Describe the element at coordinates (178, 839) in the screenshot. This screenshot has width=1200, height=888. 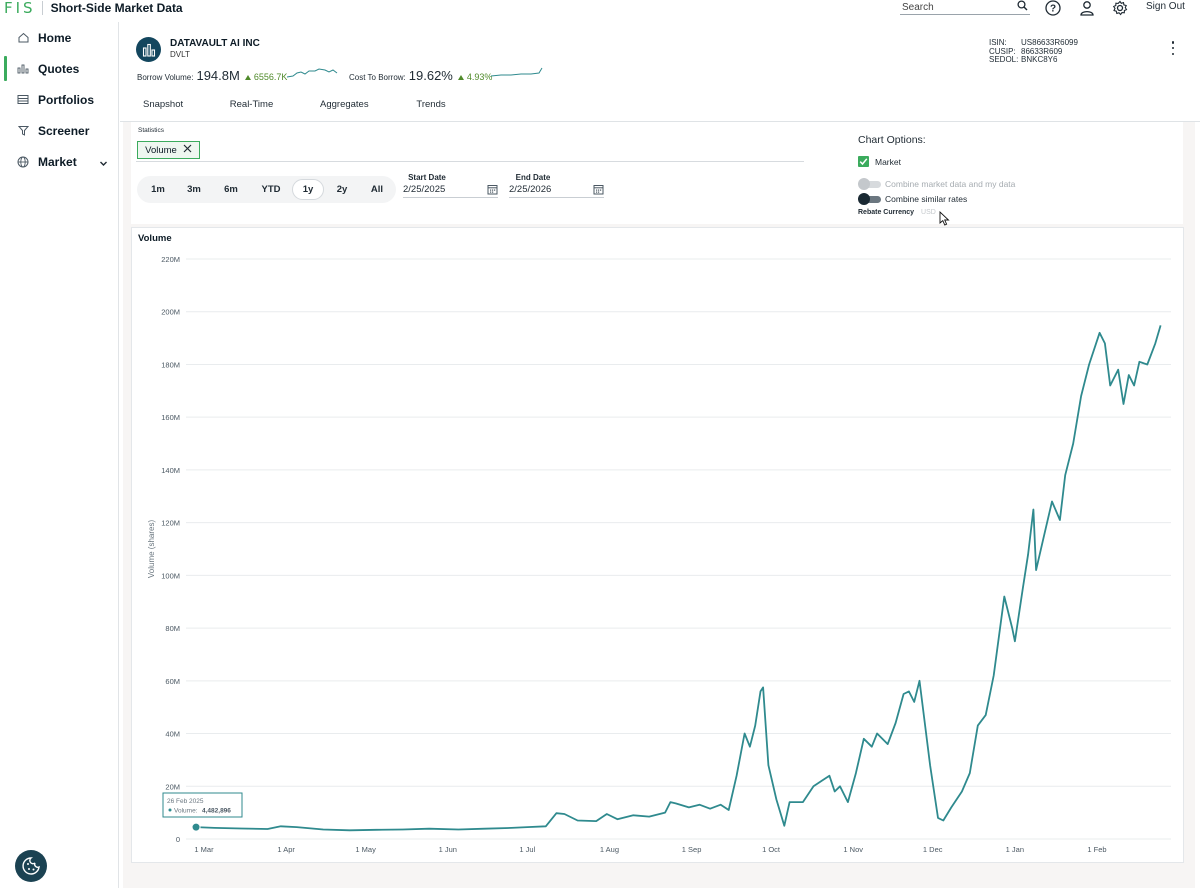
I see `y-tick-label: 0` at that location.